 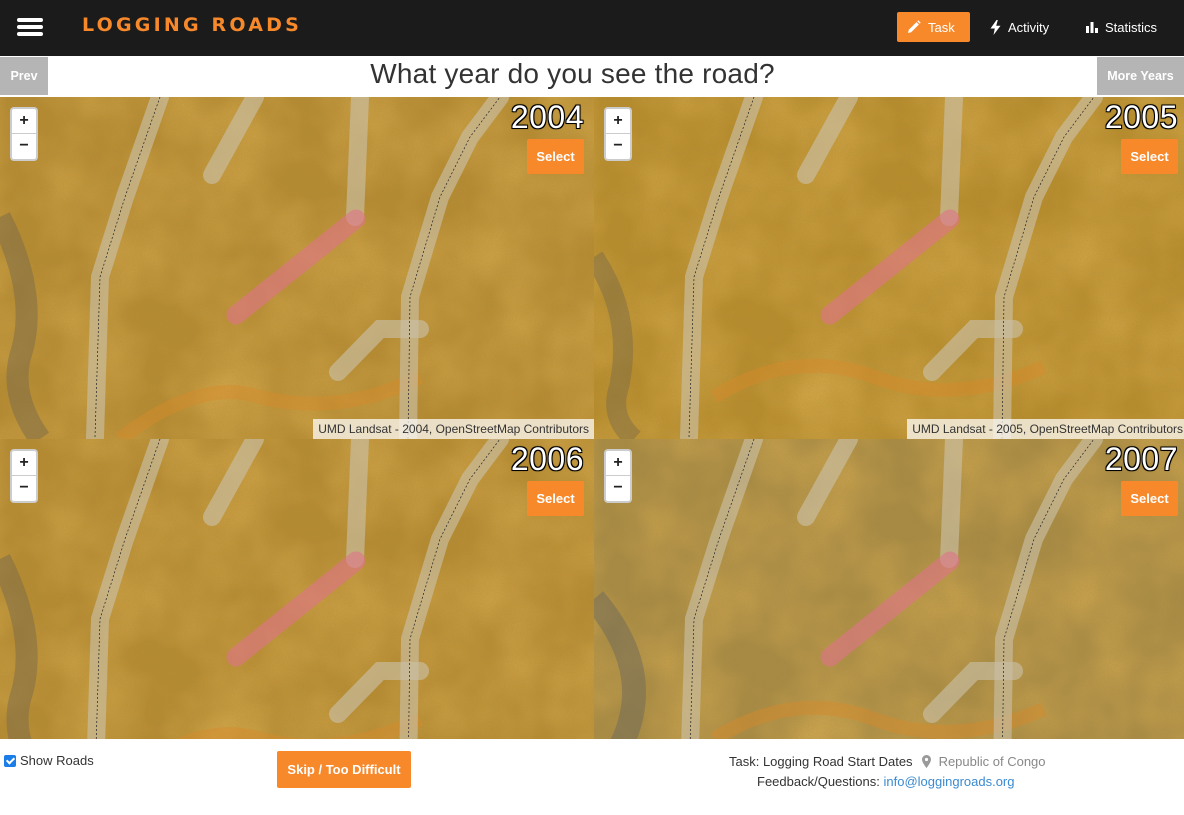 What do you see at coordinates (941, 27) in the screenshot?
I see `nav-task-label: Task` at bounding box center [941, 27].